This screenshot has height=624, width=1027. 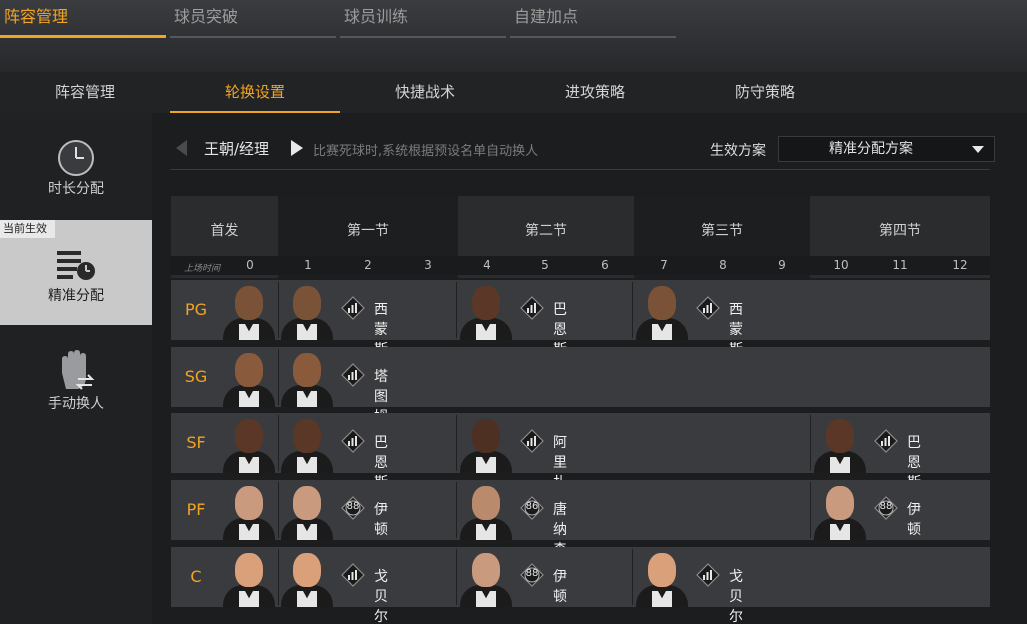 I want to click on minute-tick: 10, so click(x=841, y=265).